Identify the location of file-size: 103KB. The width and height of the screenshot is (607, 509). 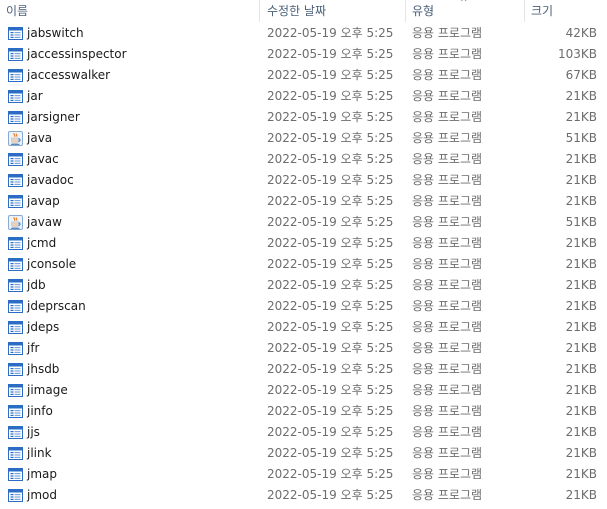
(577, 54).